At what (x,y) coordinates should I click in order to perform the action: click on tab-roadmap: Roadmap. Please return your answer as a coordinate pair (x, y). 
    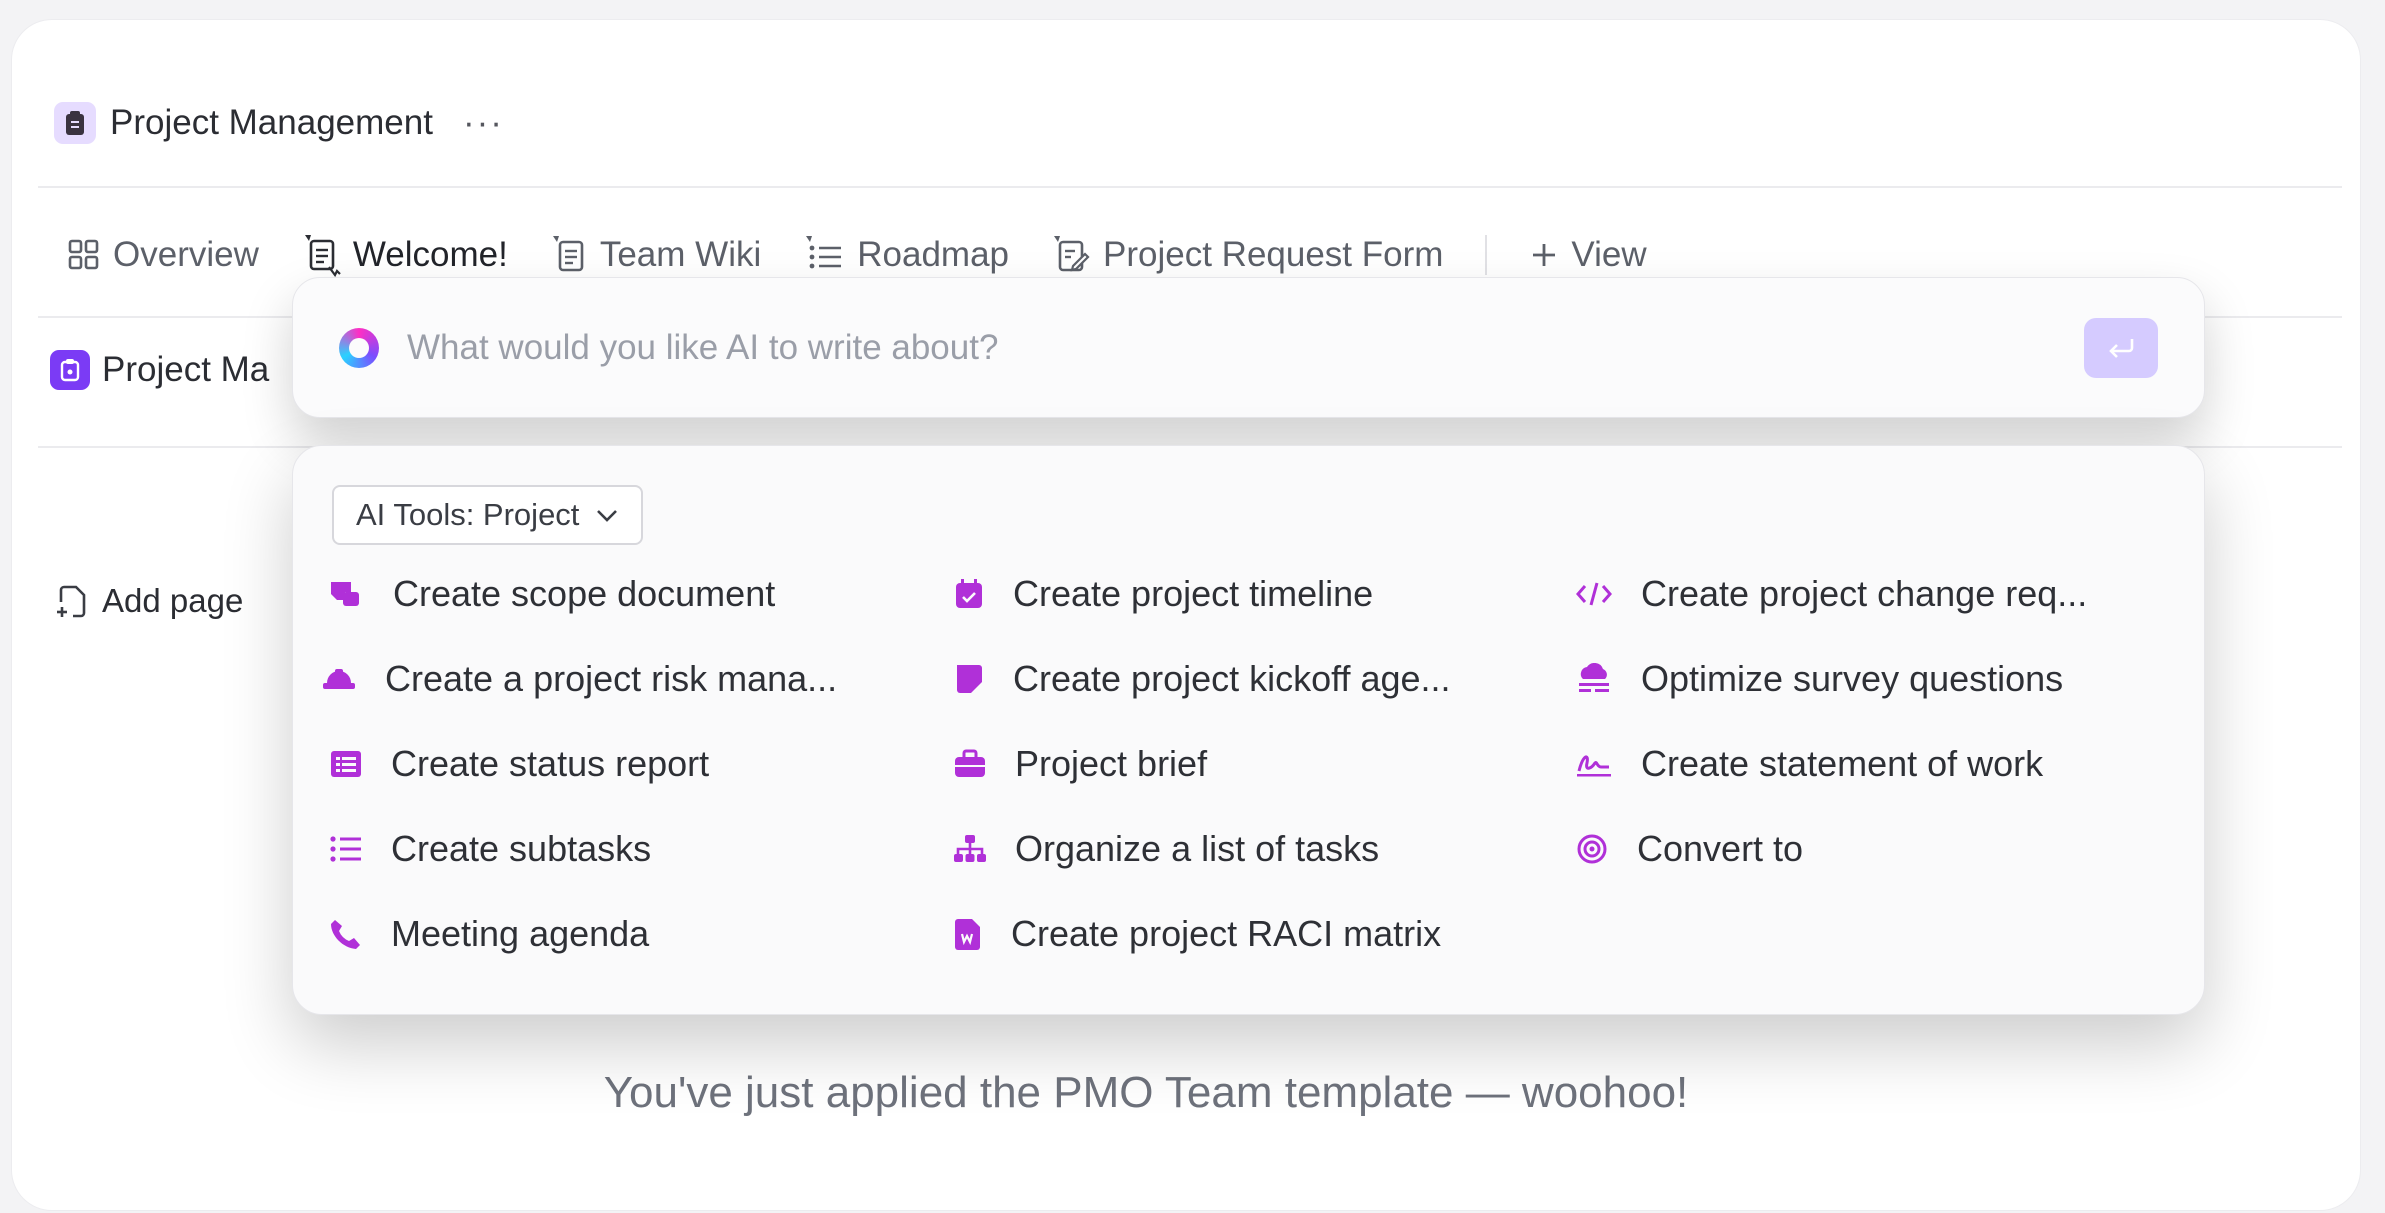
    Looking at the image, I should click on (906, 255).